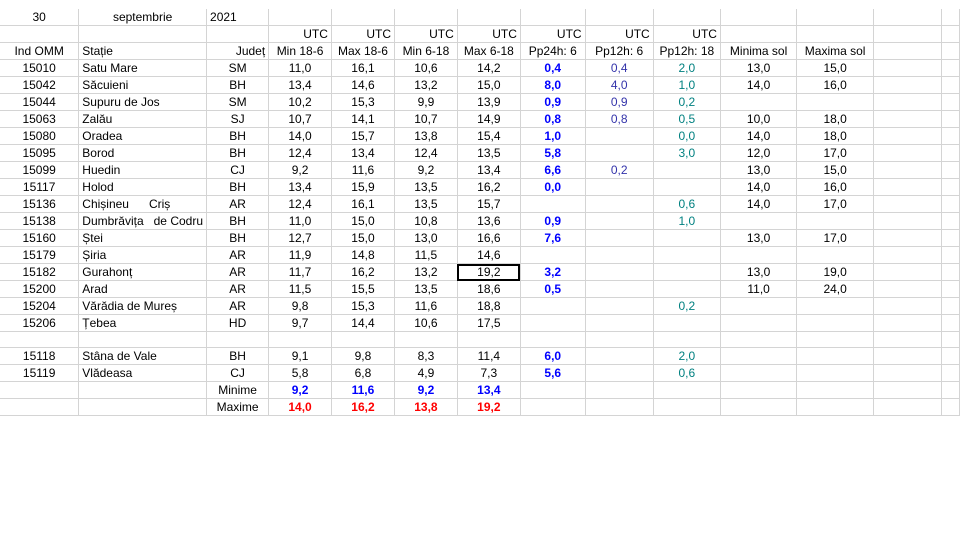  What do you see at coordinates (426, 136) in the screenshot?
I see `cell-min618: 13,8` at bounding box center [426, 136].